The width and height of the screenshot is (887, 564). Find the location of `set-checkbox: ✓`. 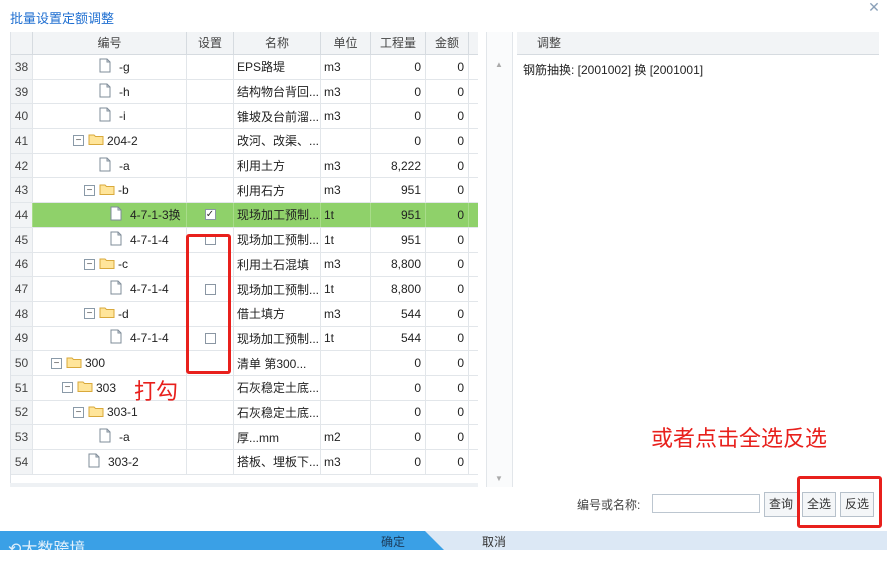

set-checkbox: ✓ is located at coordinates (210, 215).